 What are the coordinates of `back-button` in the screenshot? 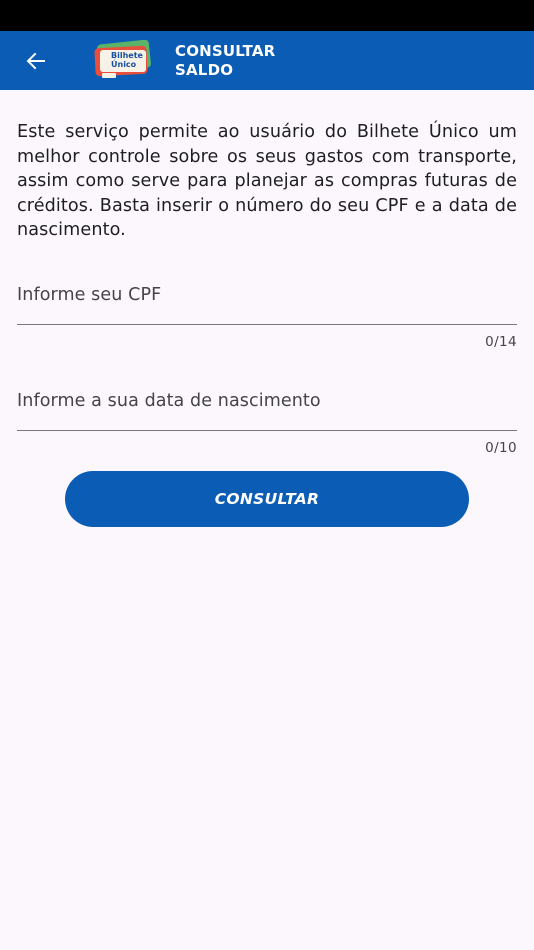 It's located at (36, 61).